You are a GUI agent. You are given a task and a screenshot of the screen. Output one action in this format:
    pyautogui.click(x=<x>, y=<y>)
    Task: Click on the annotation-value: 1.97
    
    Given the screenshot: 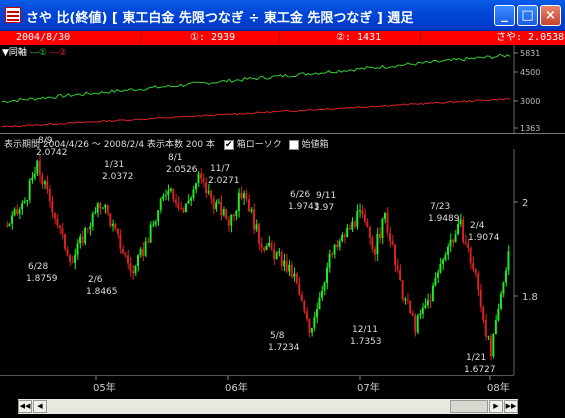 What is the action you would take?
    pyautogui.click(x=324, y=208)
    